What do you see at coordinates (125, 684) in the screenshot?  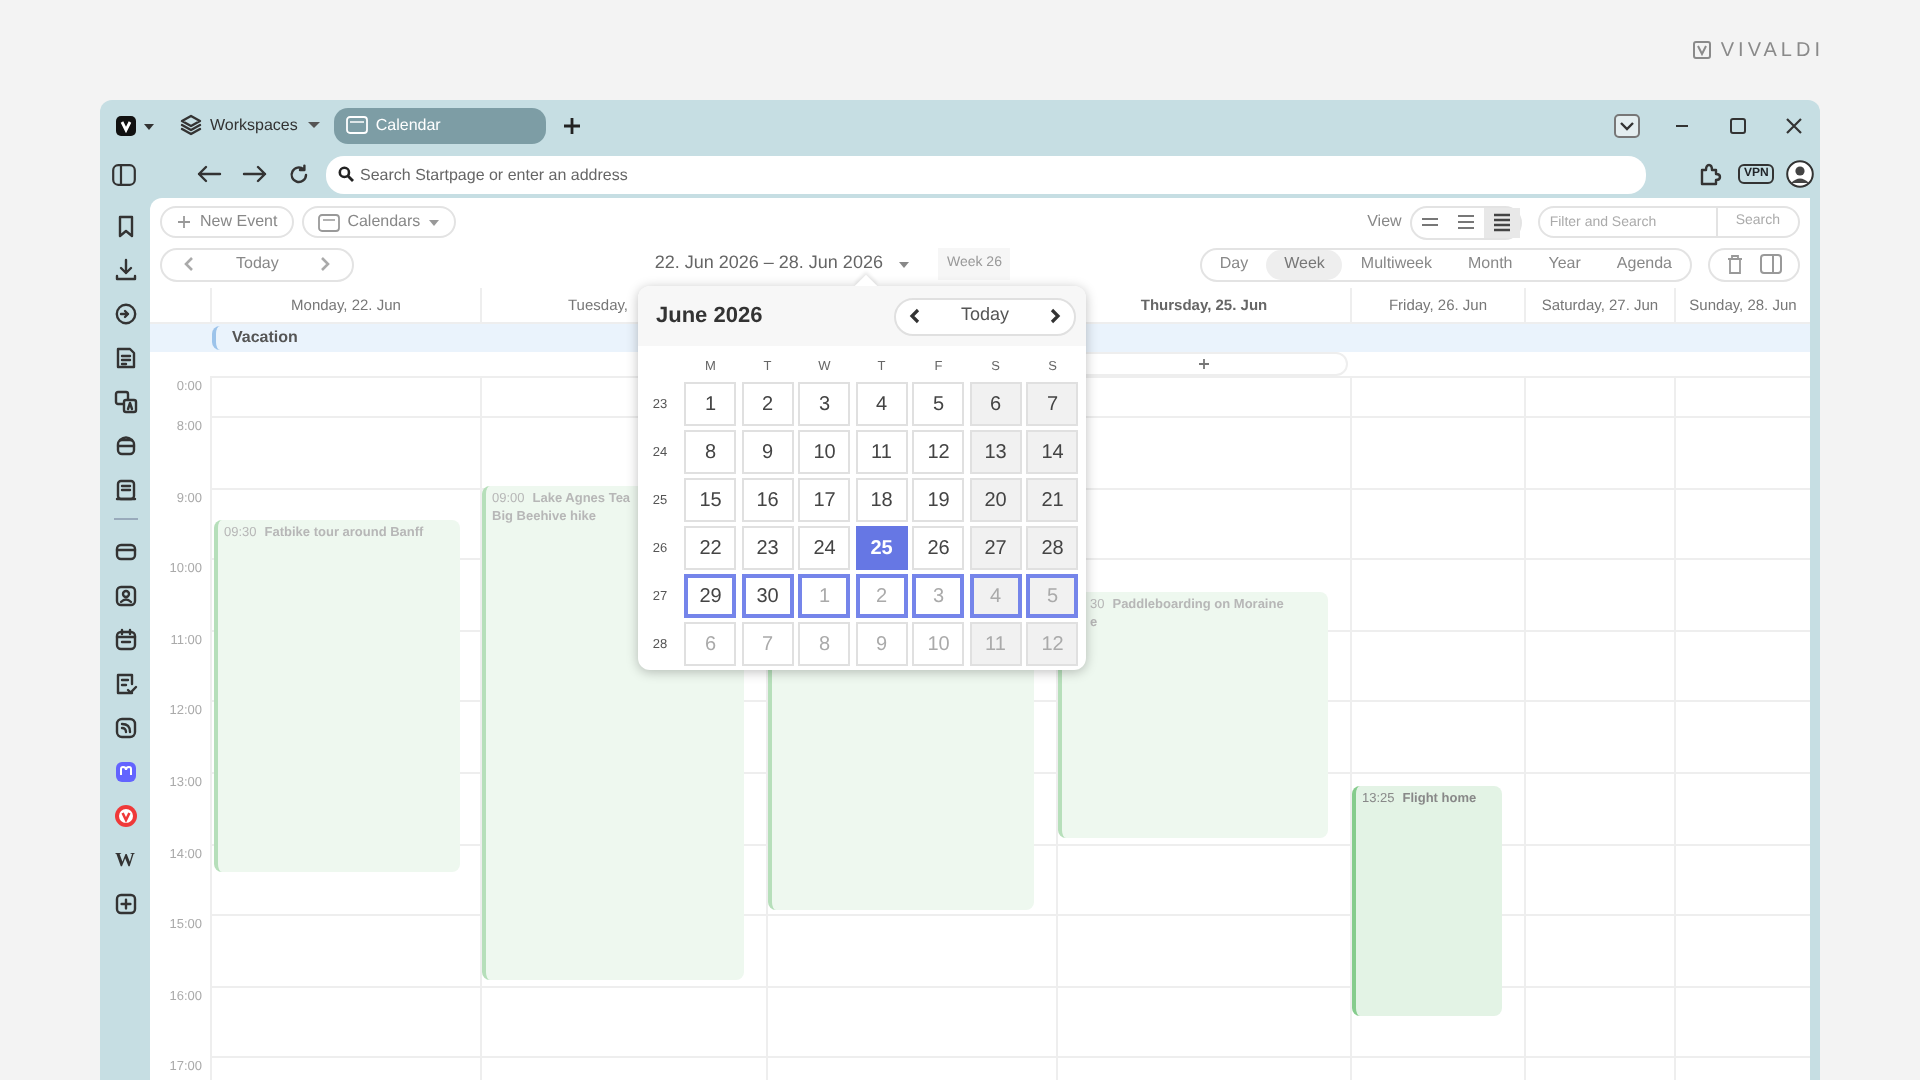 I see `task-icon` at bounding box center [125, 684].